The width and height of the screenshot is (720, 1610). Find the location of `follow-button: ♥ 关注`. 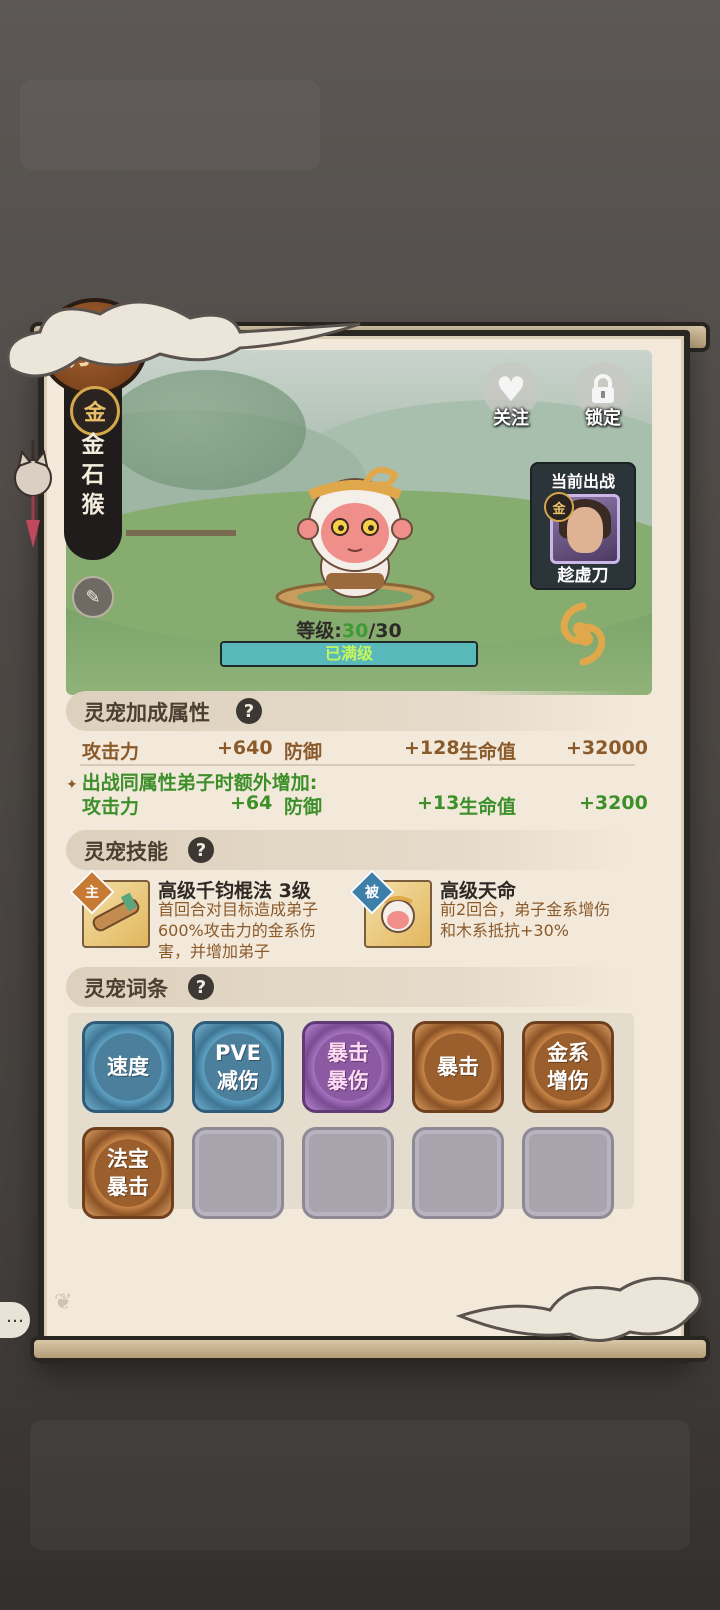

follow-button: ♥ 关注 is located at coordinates (511, 400).